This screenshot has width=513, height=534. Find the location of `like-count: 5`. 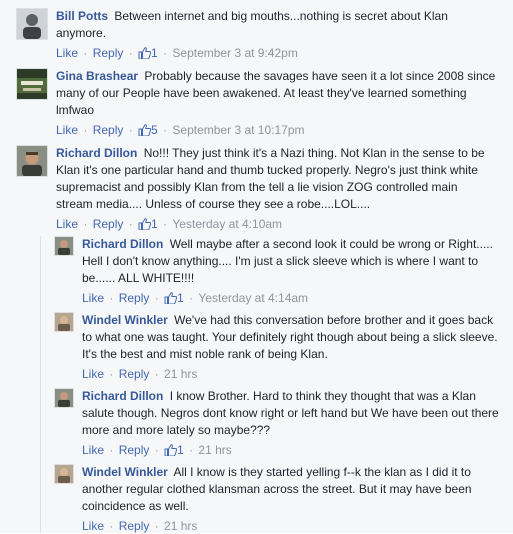

like-count: 5 is located at coordinates (154, 130).